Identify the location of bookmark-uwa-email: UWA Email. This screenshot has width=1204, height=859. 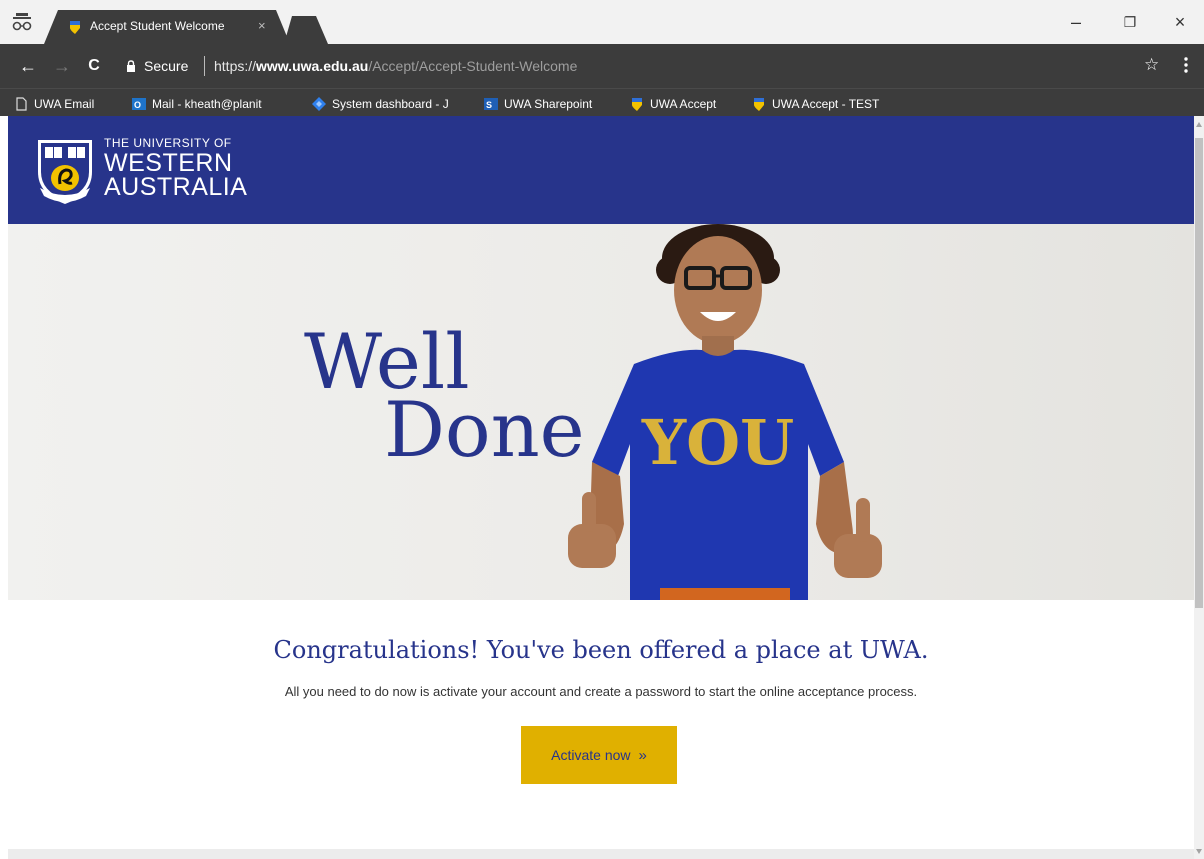
(54, 104).